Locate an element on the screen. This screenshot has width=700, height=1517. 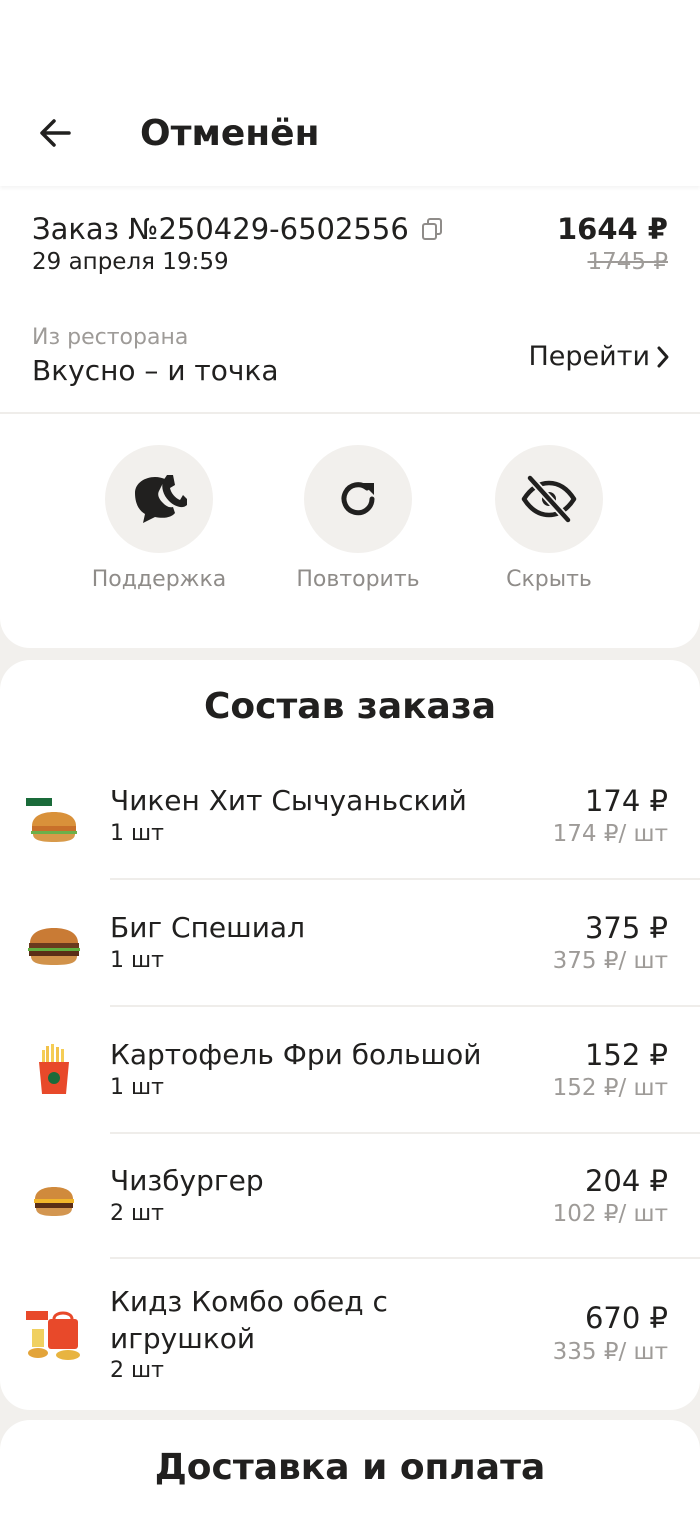
item-price: 204 ₽ is located at coordinates (626, 1181).